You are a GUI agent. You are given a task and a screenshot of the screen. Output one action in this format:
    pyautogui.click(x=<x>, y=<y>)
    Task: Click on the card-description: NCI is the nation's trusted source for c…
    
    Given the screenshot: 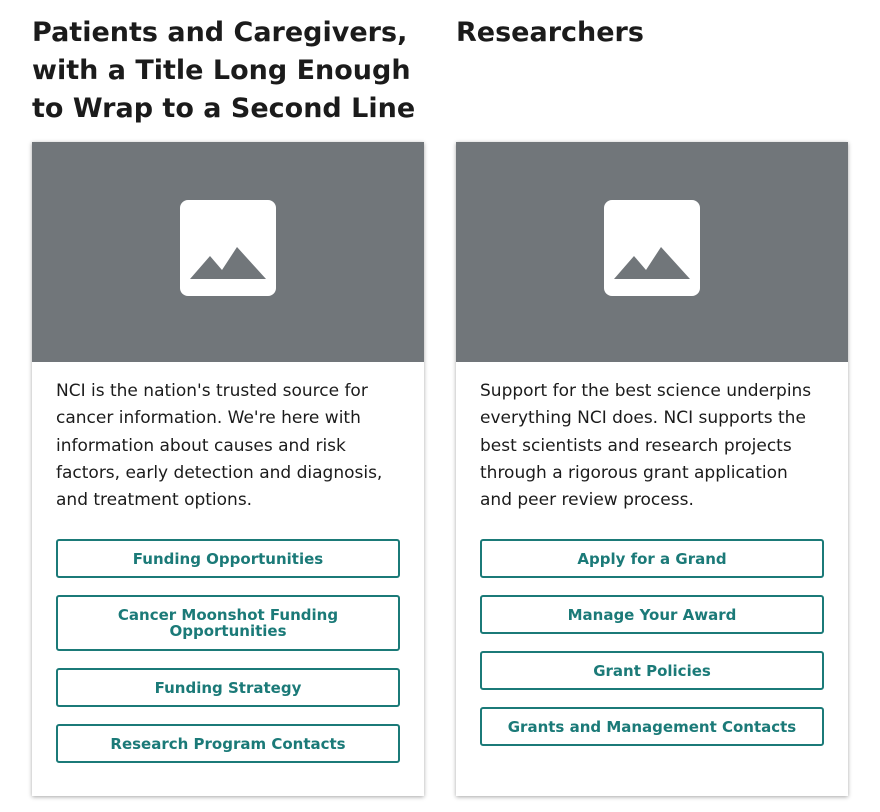 What is the action you would take?
    pyautogui.click(x=219, y=446)
    